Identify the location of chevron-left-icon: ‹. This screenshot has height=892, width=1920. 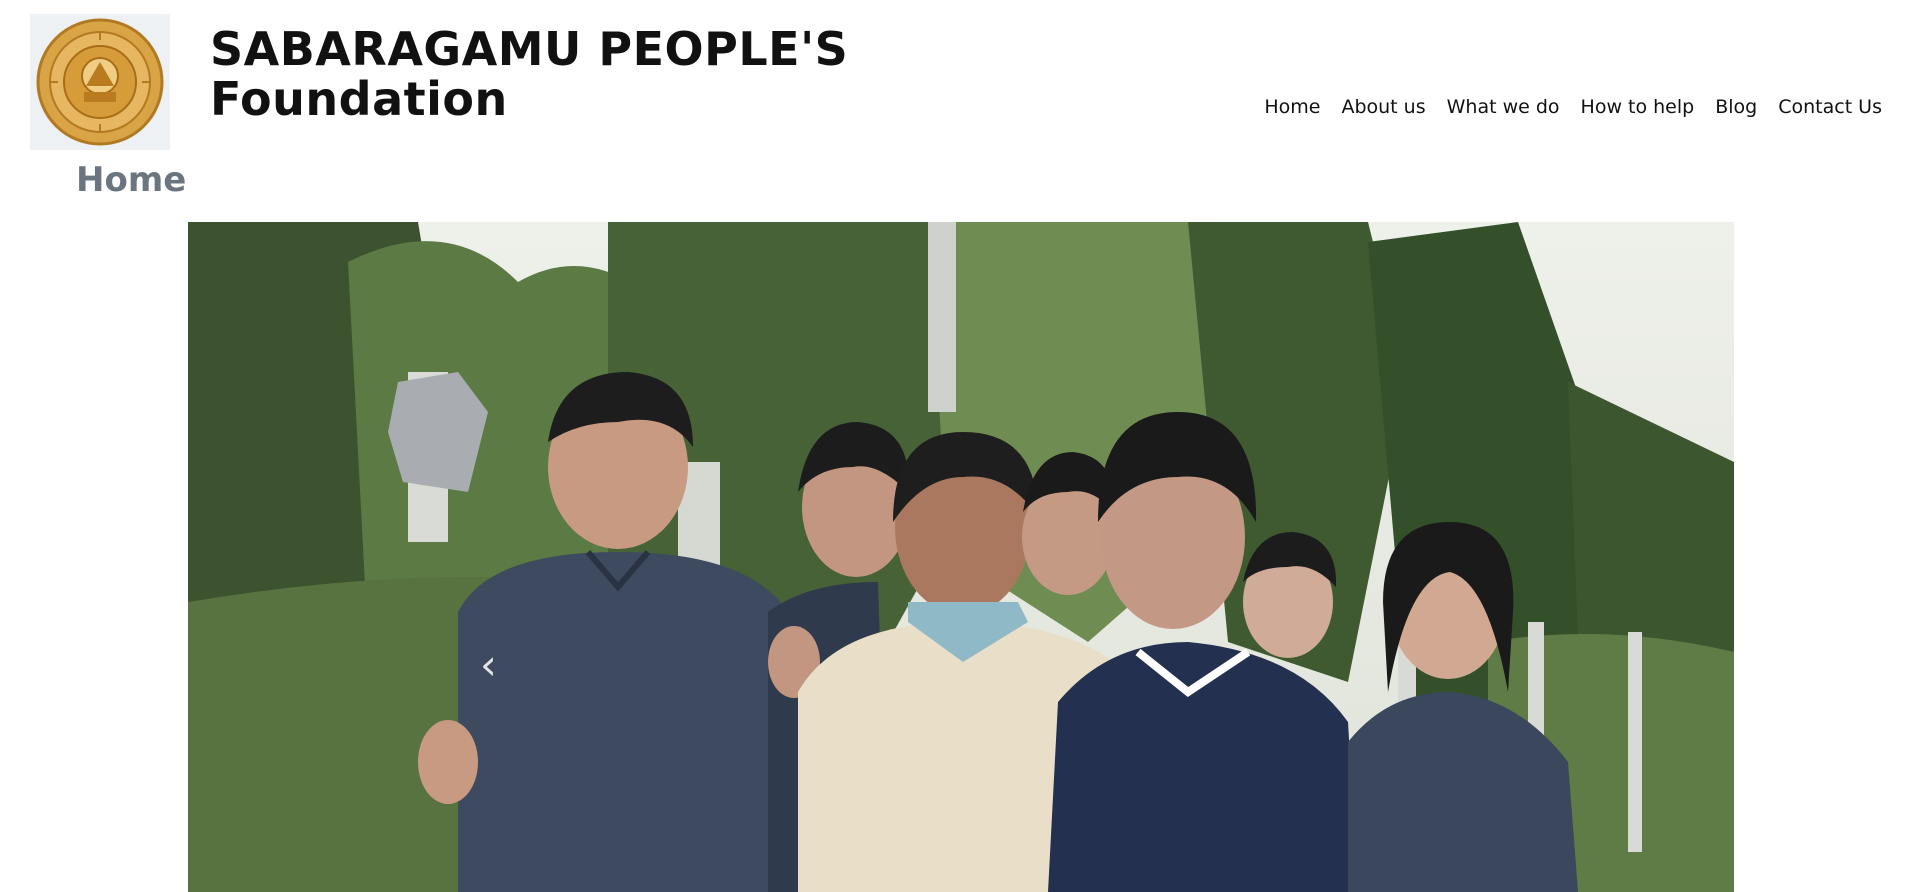
(488, 664).